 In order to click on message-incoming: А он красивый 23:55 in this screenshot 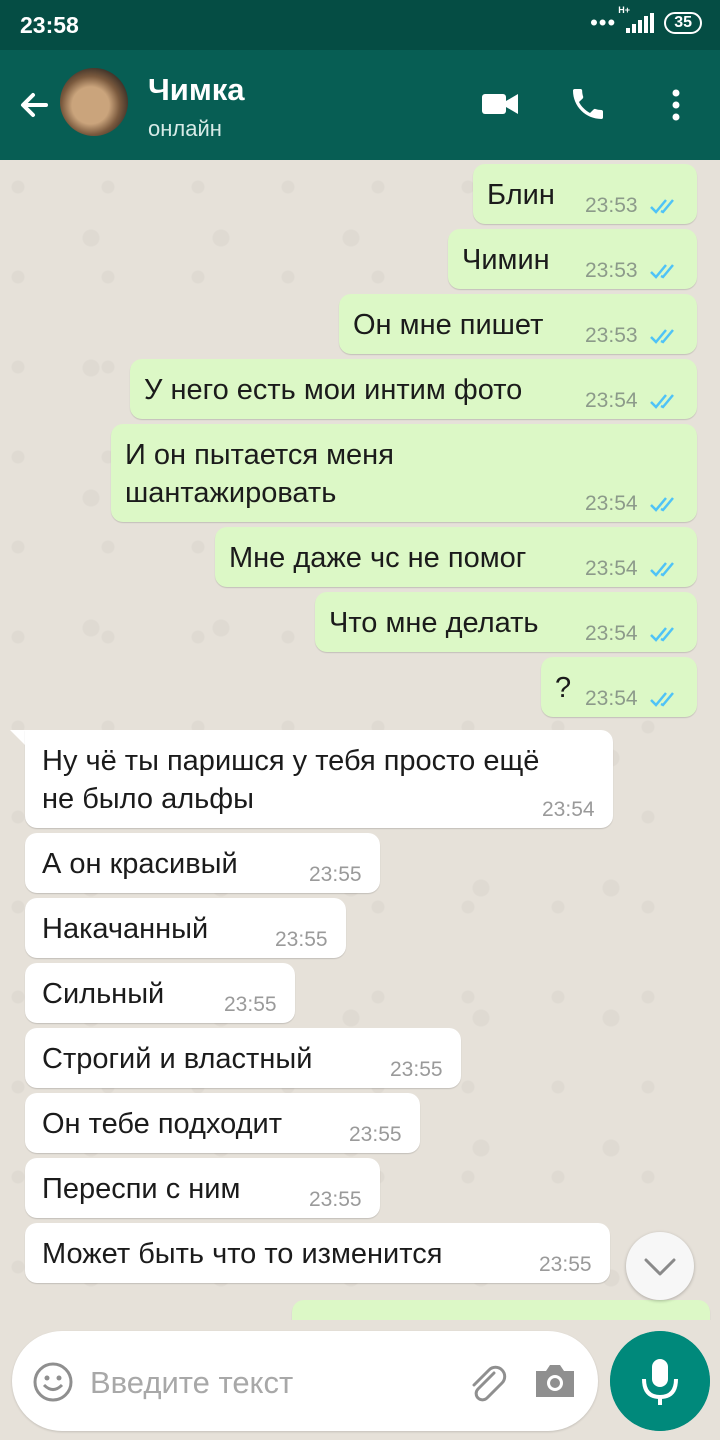, I will do `click(202, 863)`.